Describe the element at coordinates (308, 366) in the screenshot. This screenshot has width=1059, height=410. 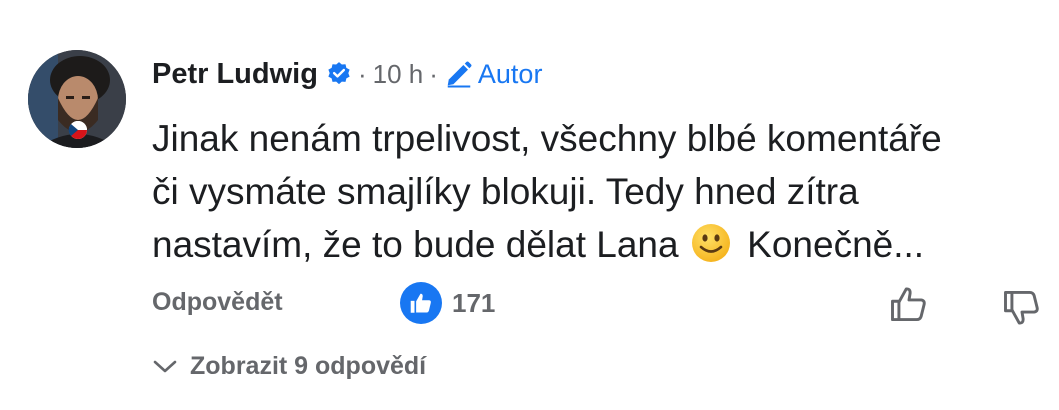
I see `show-replies-label: Zobrazit 9 odpovědí` at that location.